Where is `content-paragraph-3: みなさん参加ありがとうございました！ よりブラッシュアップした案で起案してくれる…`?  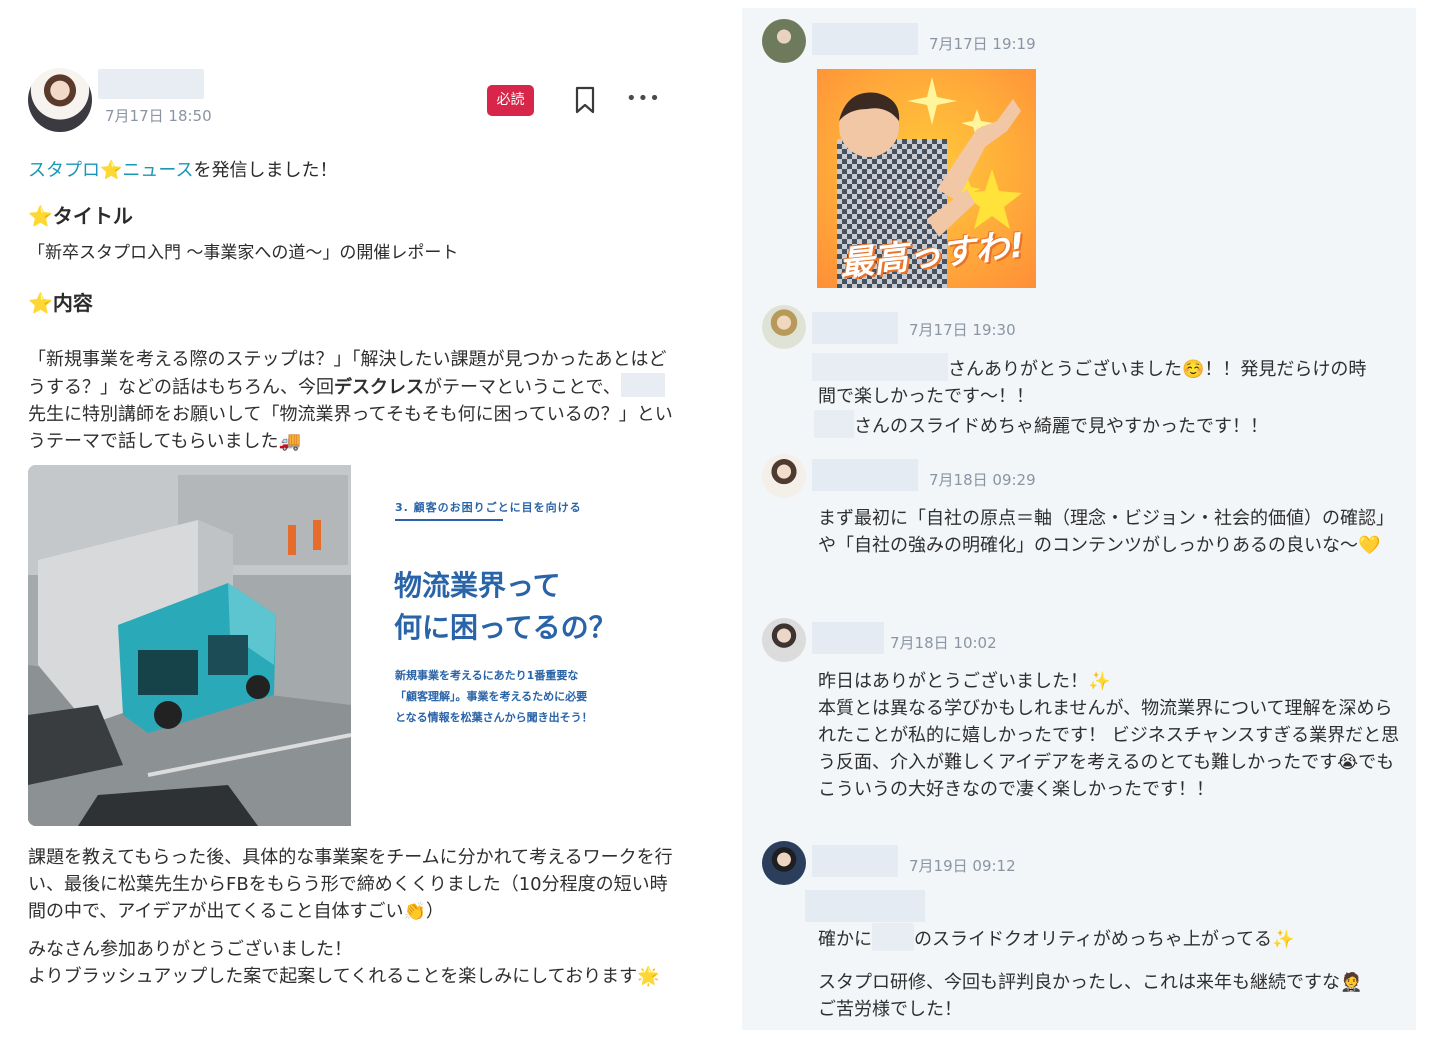 content-paragraph-3: みなさん参加ありがとうございました！ よりブラッシュアップした案で起案してくれる… is located at coordinates (344, 963).